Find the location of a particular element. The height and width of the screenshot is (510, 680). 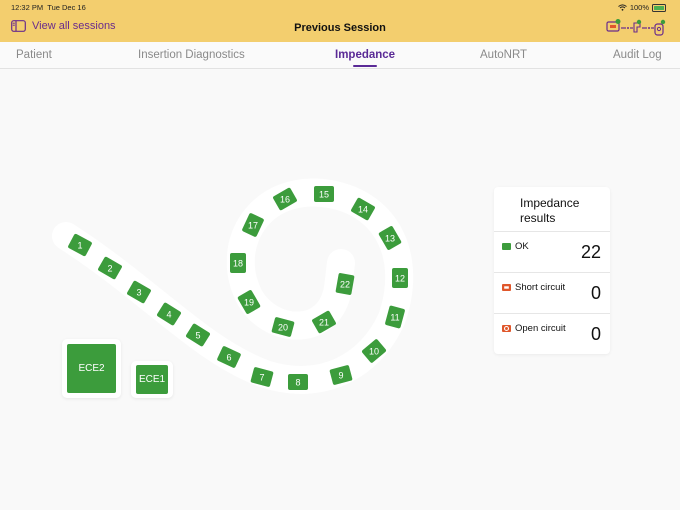

ece2-electrode: ECE2 is located at coordinates (91, 368).